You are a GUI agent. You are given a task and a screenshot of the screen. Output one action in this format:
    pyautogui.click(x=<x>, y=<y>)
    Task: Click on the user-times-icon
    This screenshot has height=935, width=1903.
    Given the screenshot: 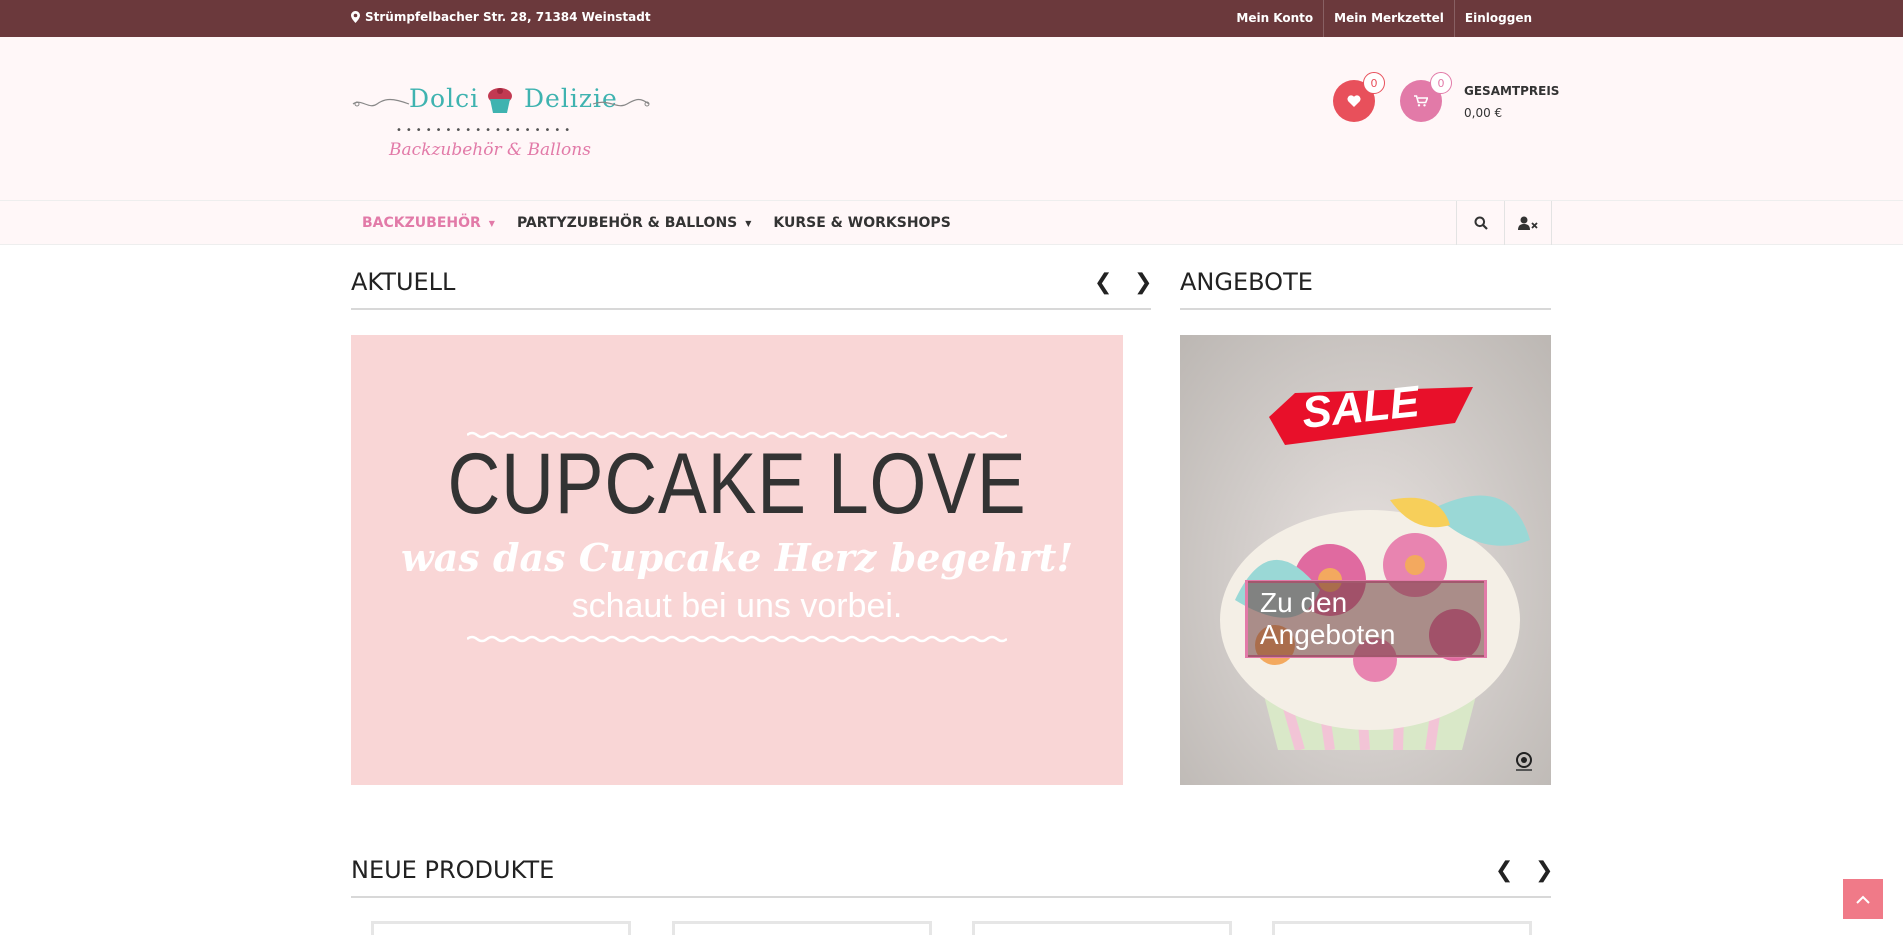 What is the action you would take?
    pyautogui.click(x=1528, y=223)
    